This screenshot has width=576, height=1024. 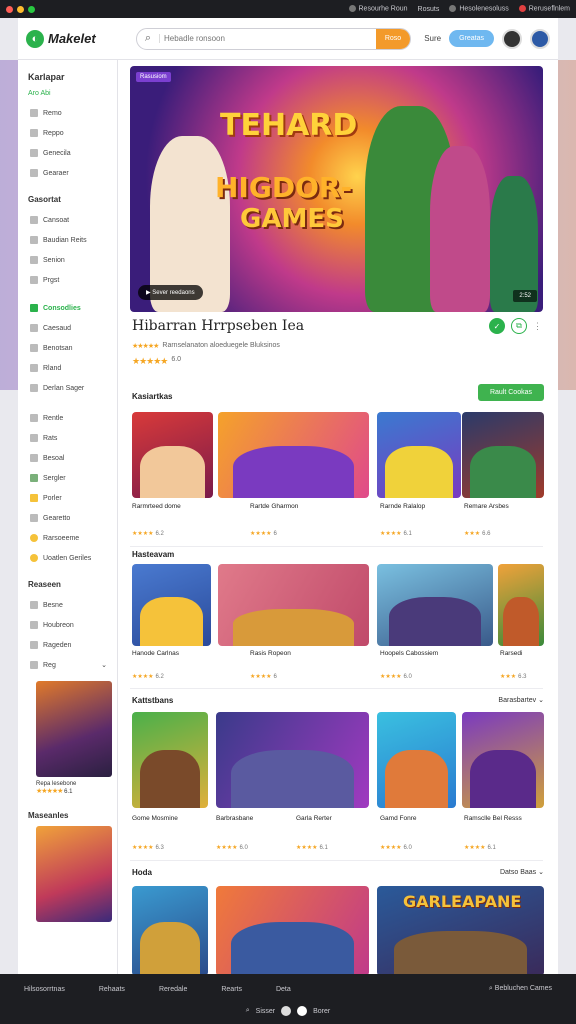 What do you see at coordinates (486, 506) in the screenshot?
I see `card-label: Remare Arsbes` at bounding box center [486, 506].